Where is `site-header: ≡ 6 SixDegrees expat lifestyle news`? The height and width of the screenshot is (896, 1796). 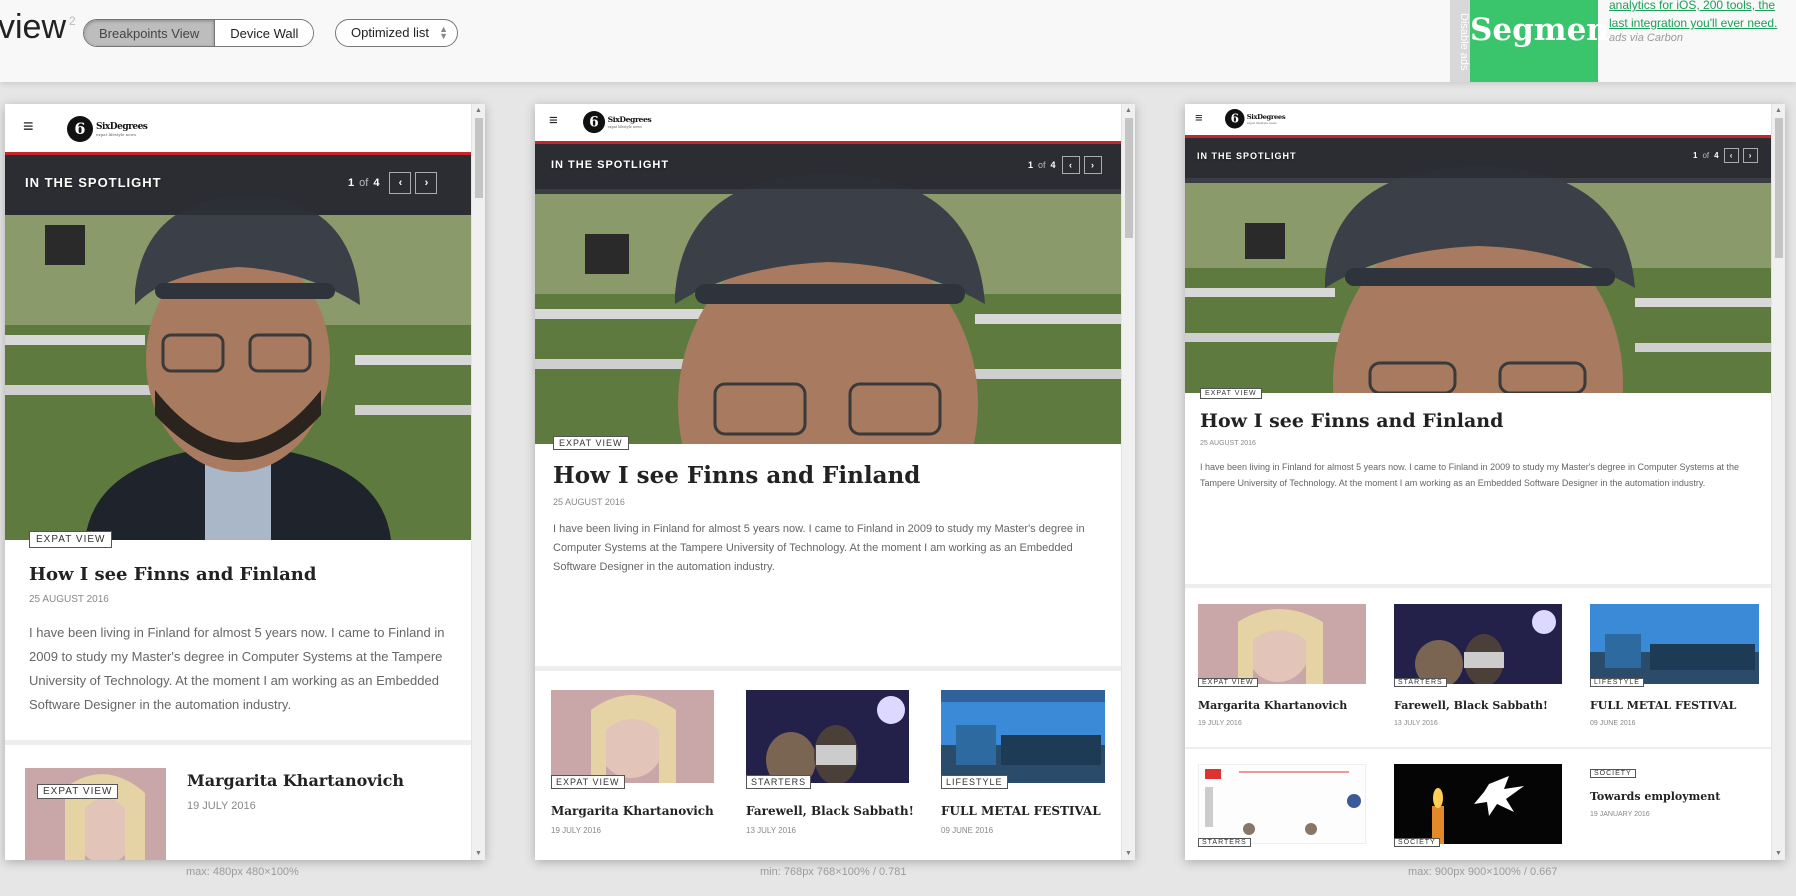 site-header: ≡ 6 SixDegrees expat lifestyle news is located at coordinates (238, 129).